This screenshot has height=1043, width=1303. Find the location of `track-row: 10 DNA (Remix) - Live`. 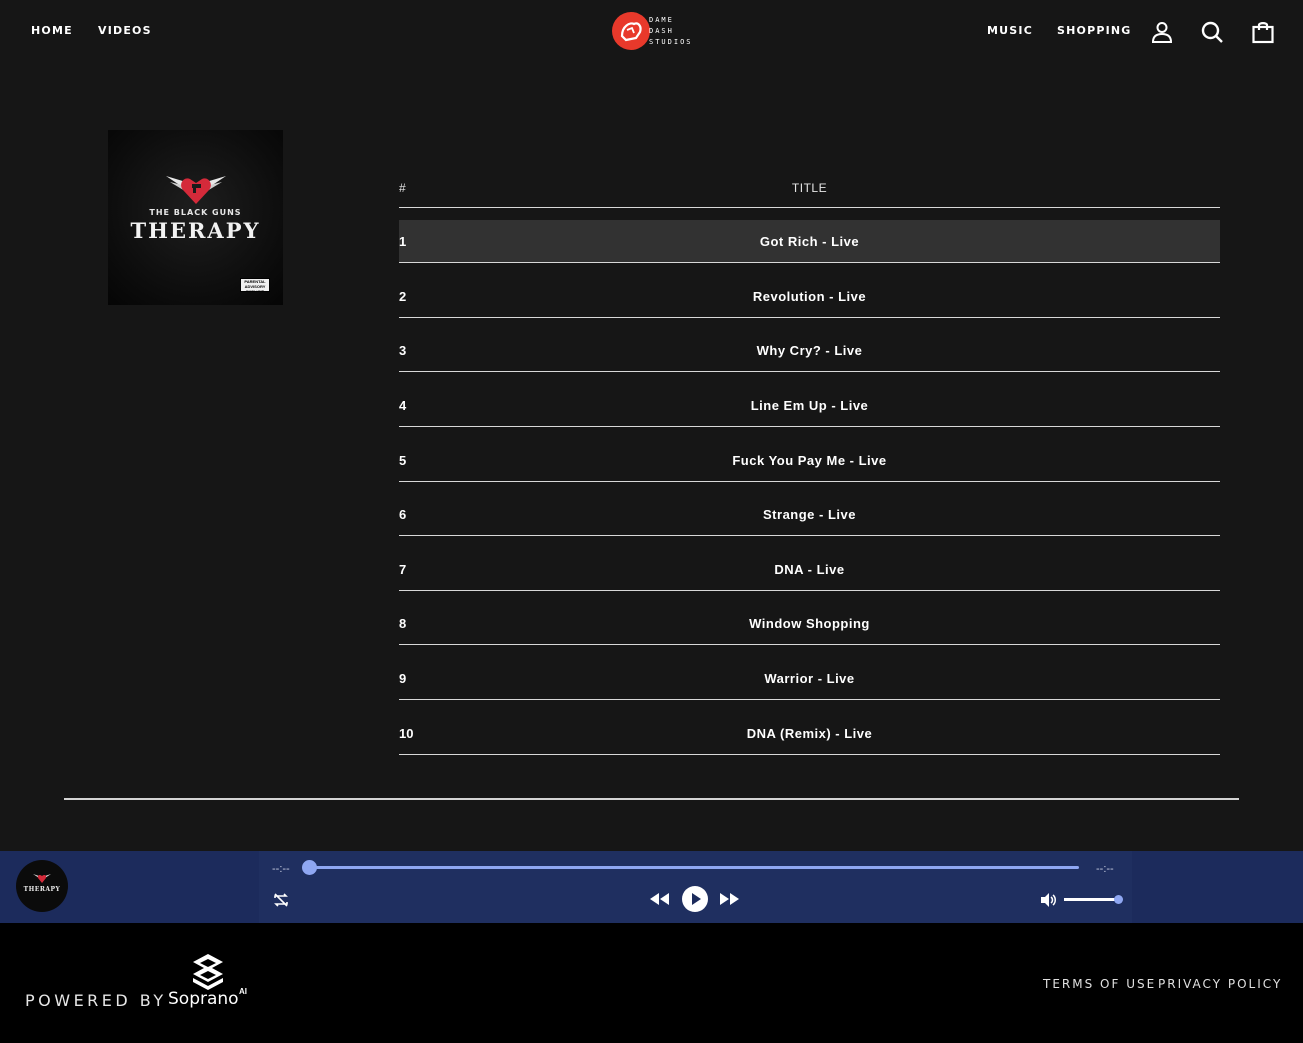

track-row: 10 DNA (Remix) - Live is located at coordinates (809, 733).